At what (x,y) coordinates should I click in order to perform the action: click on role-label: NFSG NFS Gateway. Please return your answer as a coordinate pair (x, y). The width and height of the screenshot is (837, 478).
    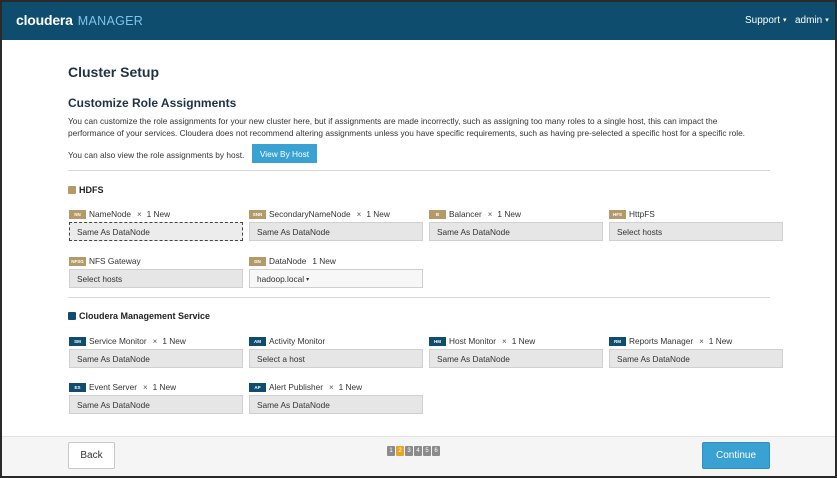
    Looking at the image, I should click on (105, 261).